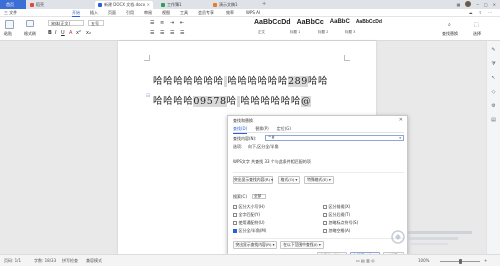  What do you see at coordinates (88, 33) in the screenshot?
I see `subscript-button: x₂` at bounding box center [88, 33].